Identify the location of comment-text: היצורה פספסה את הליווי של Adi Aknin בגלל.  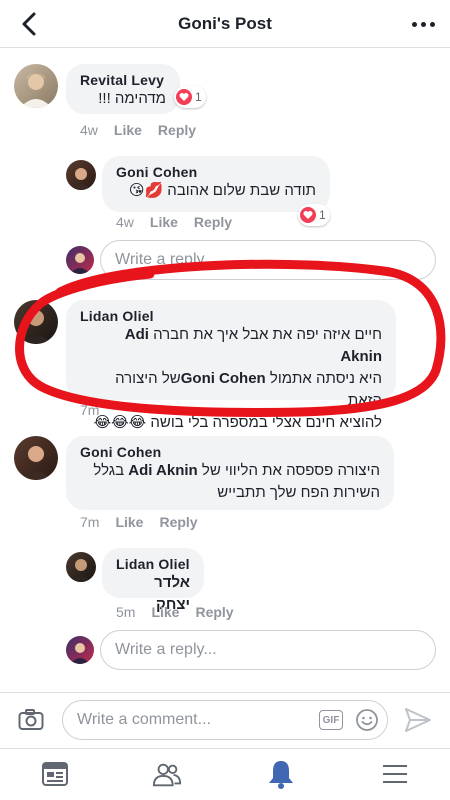
(230, 471).